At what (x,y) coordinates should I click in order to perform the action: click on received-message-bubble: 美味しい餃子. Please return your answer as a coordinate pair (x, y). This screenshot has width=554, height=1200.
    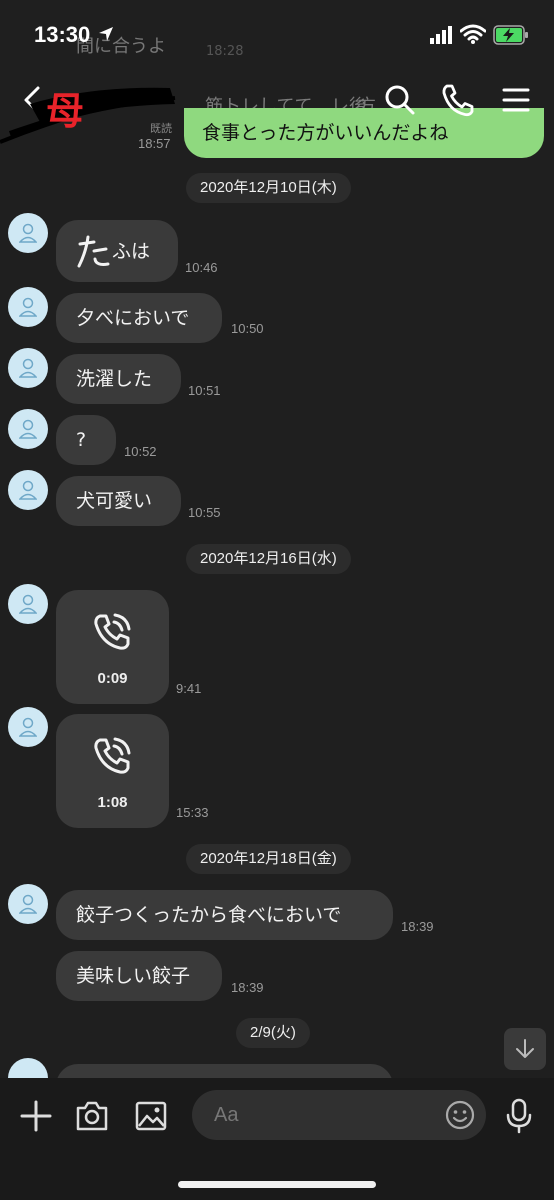
    Looking at the image, I should click on (139, 976).